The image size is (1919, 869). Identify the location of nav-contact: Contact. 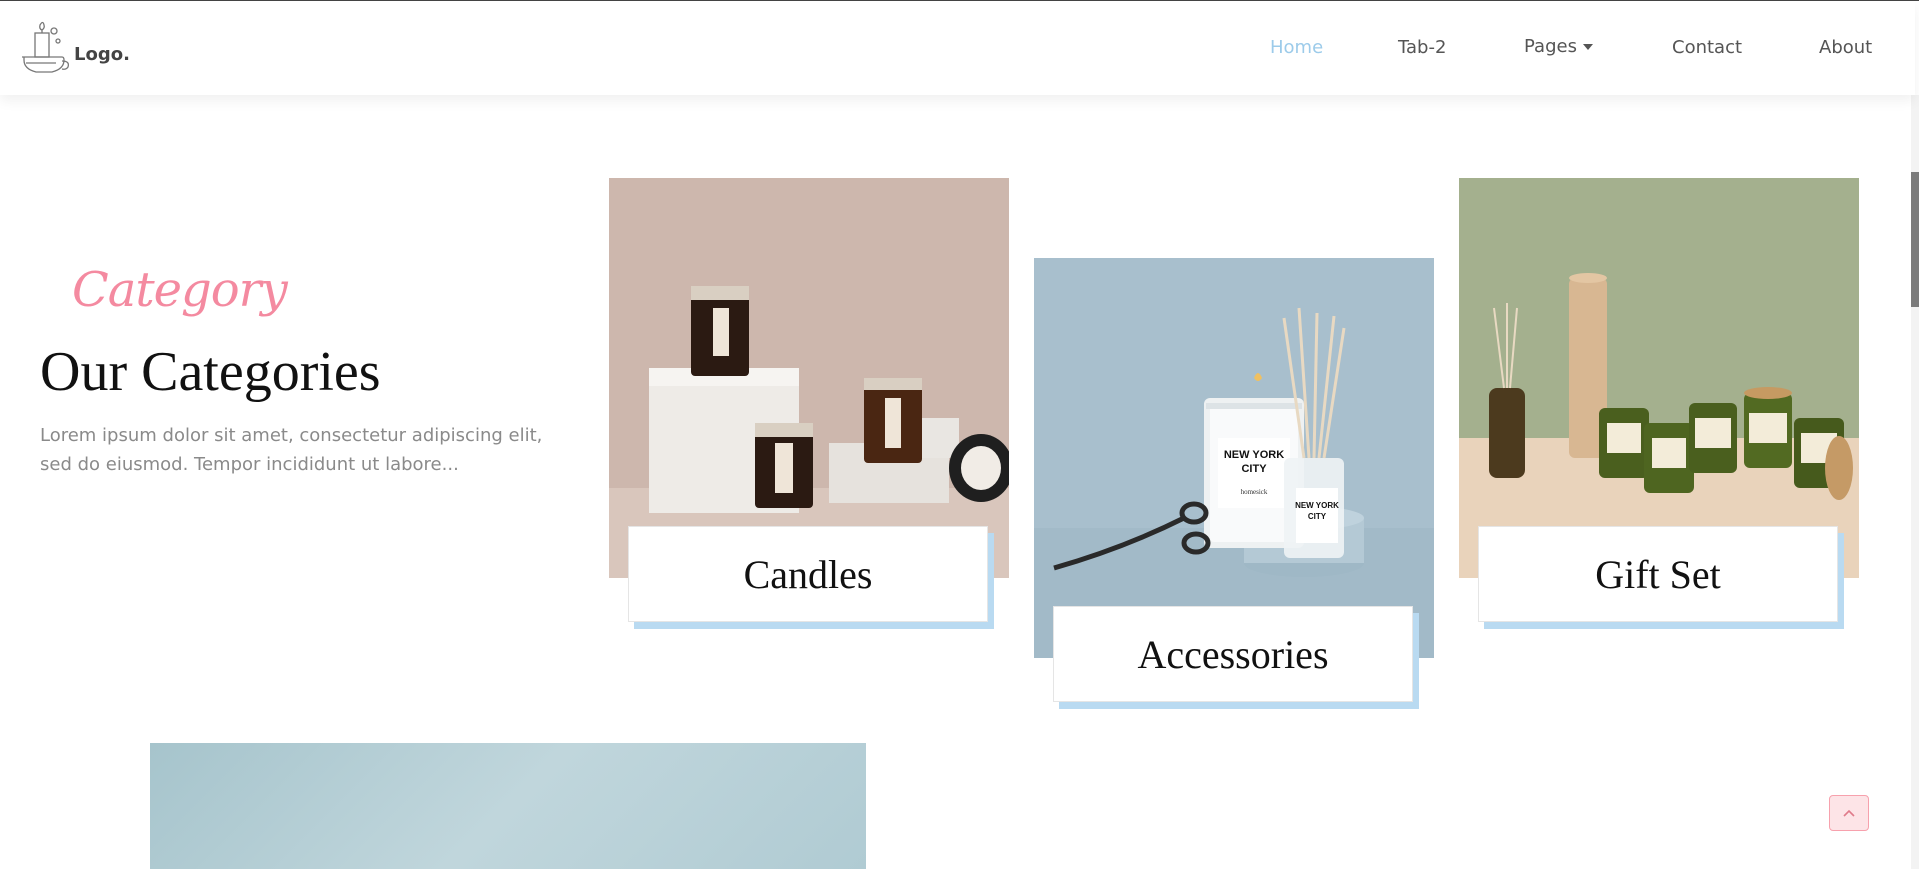
(1707, 47).